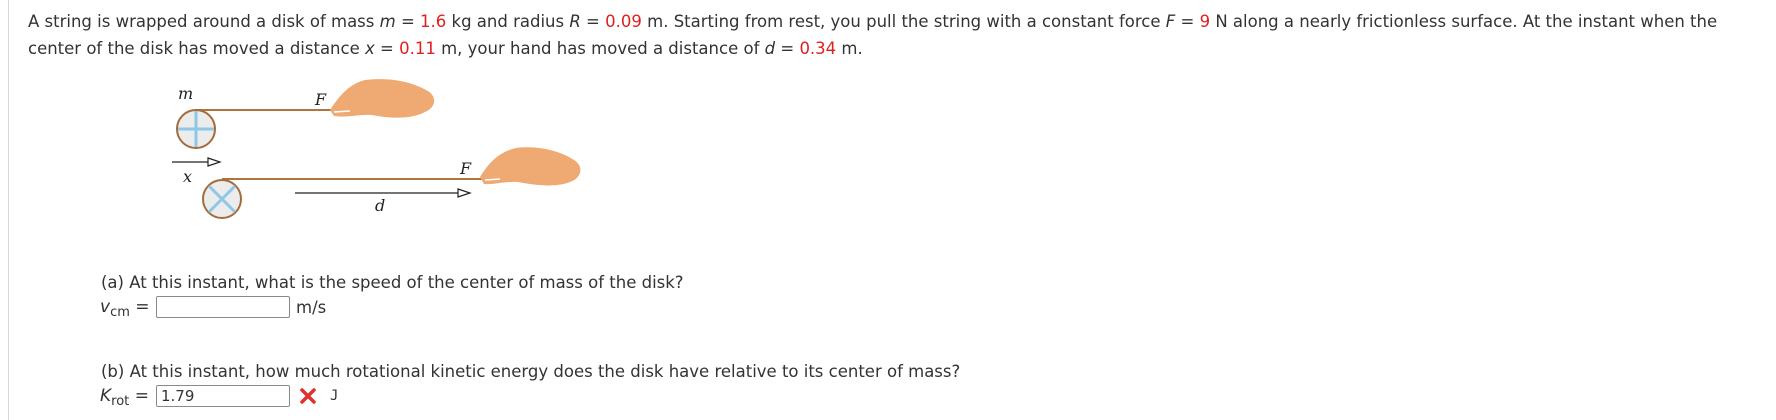 This screenshot has height=420, width=1776. What do you see at coordinates (433, 21) in the screenshot?
I see `value-m: 1.6` at bounding box center [433, 21].